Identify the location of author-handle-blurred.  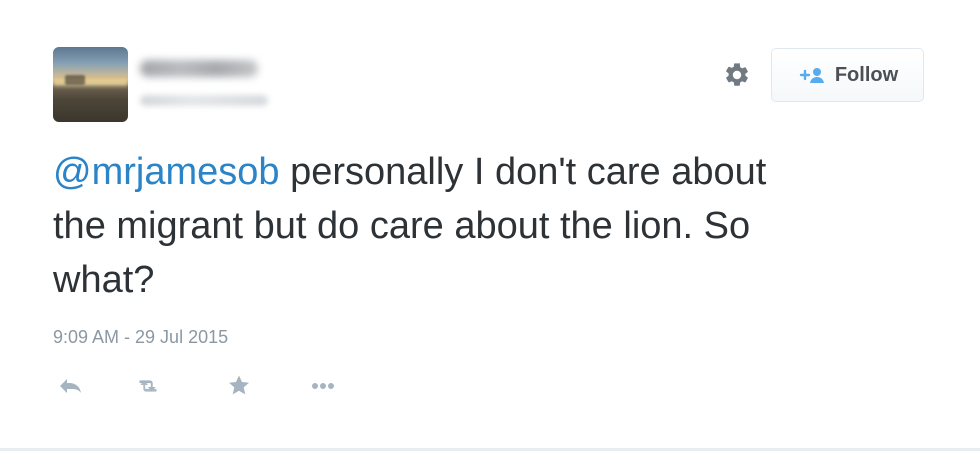
(204, 100).